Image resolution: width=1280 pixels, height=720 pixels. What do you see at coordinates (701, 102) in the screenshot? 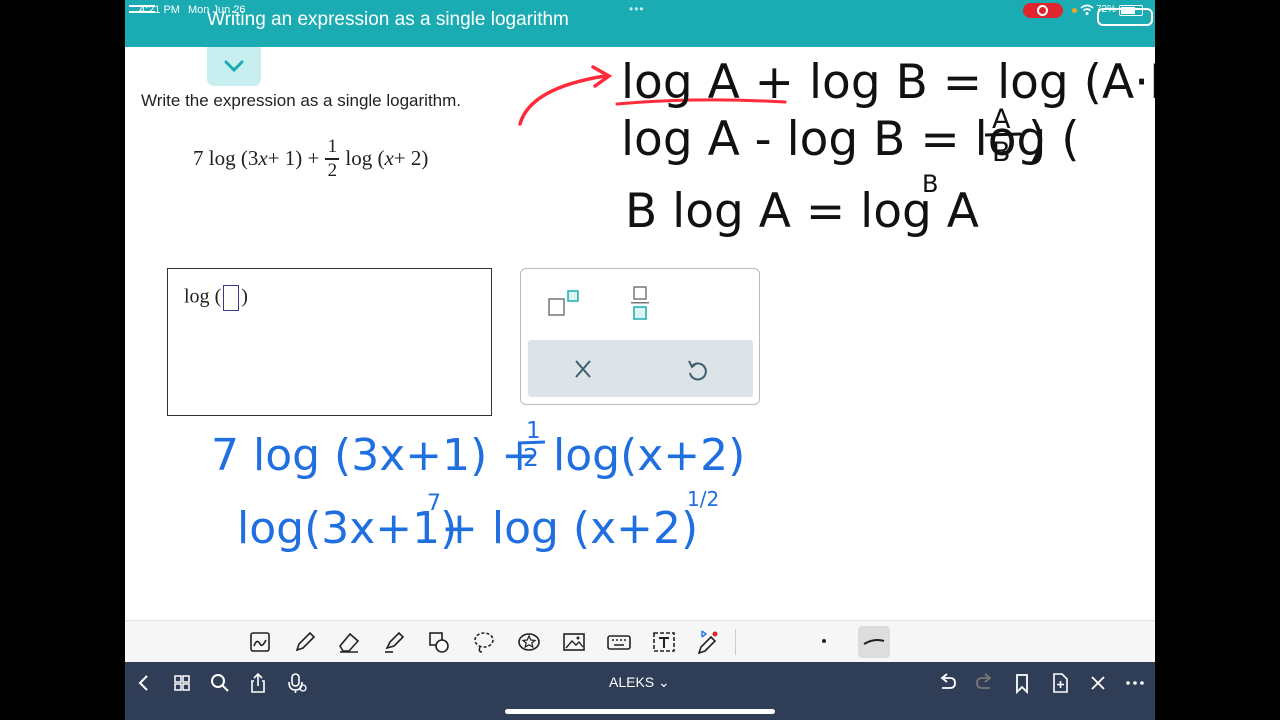
I see `red-underline` at bounding box center [701, 102].